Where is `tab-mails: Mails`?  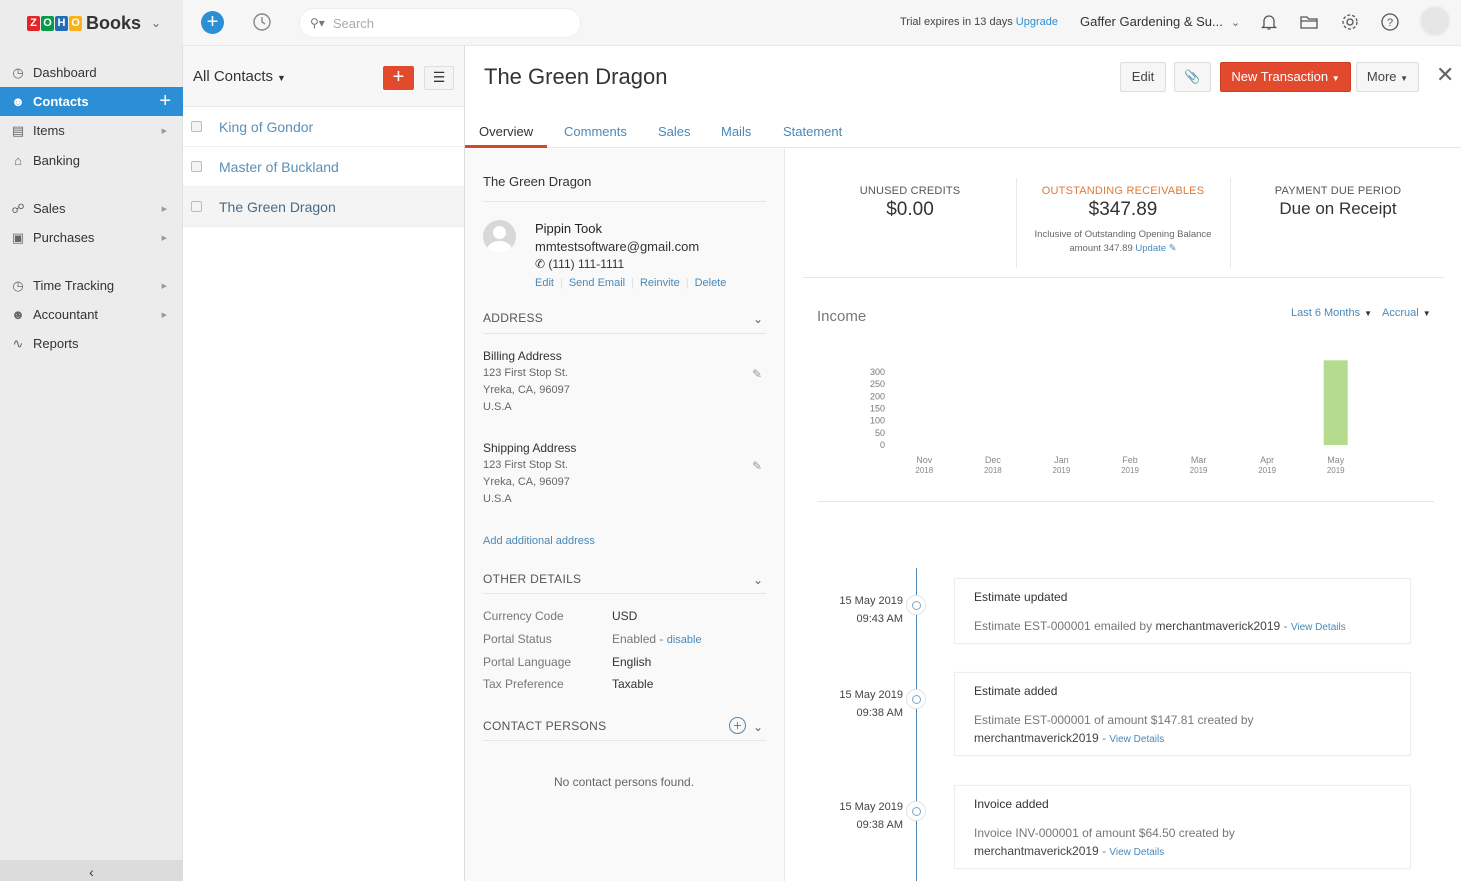 tab-mails: Mails is located at coordinates (736, 131).